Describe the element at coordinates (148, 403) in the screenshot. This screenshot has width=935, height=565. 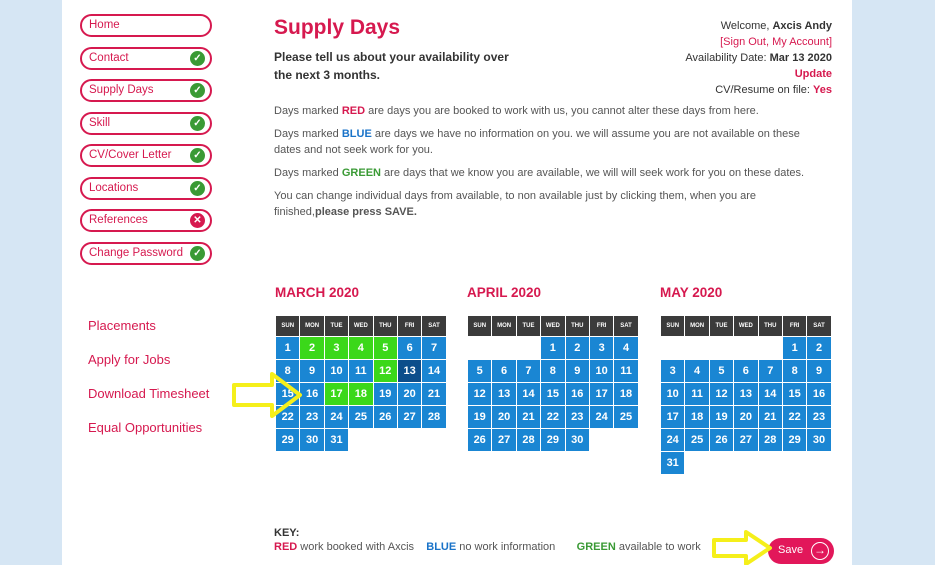
I see `link-download-timesheet: Download Timesheet` at that location.